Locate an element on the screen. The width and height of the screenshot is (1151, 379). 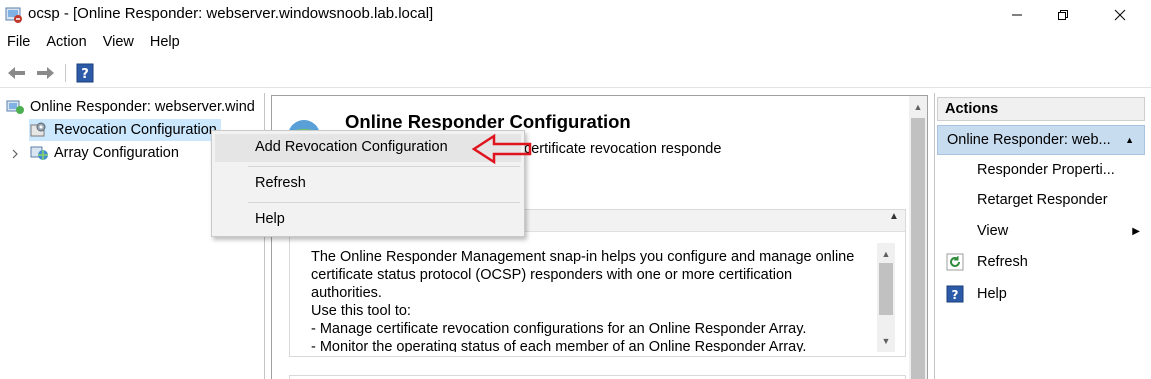
tree-item-label: Array Configuration is located at coordinates (116, 153).